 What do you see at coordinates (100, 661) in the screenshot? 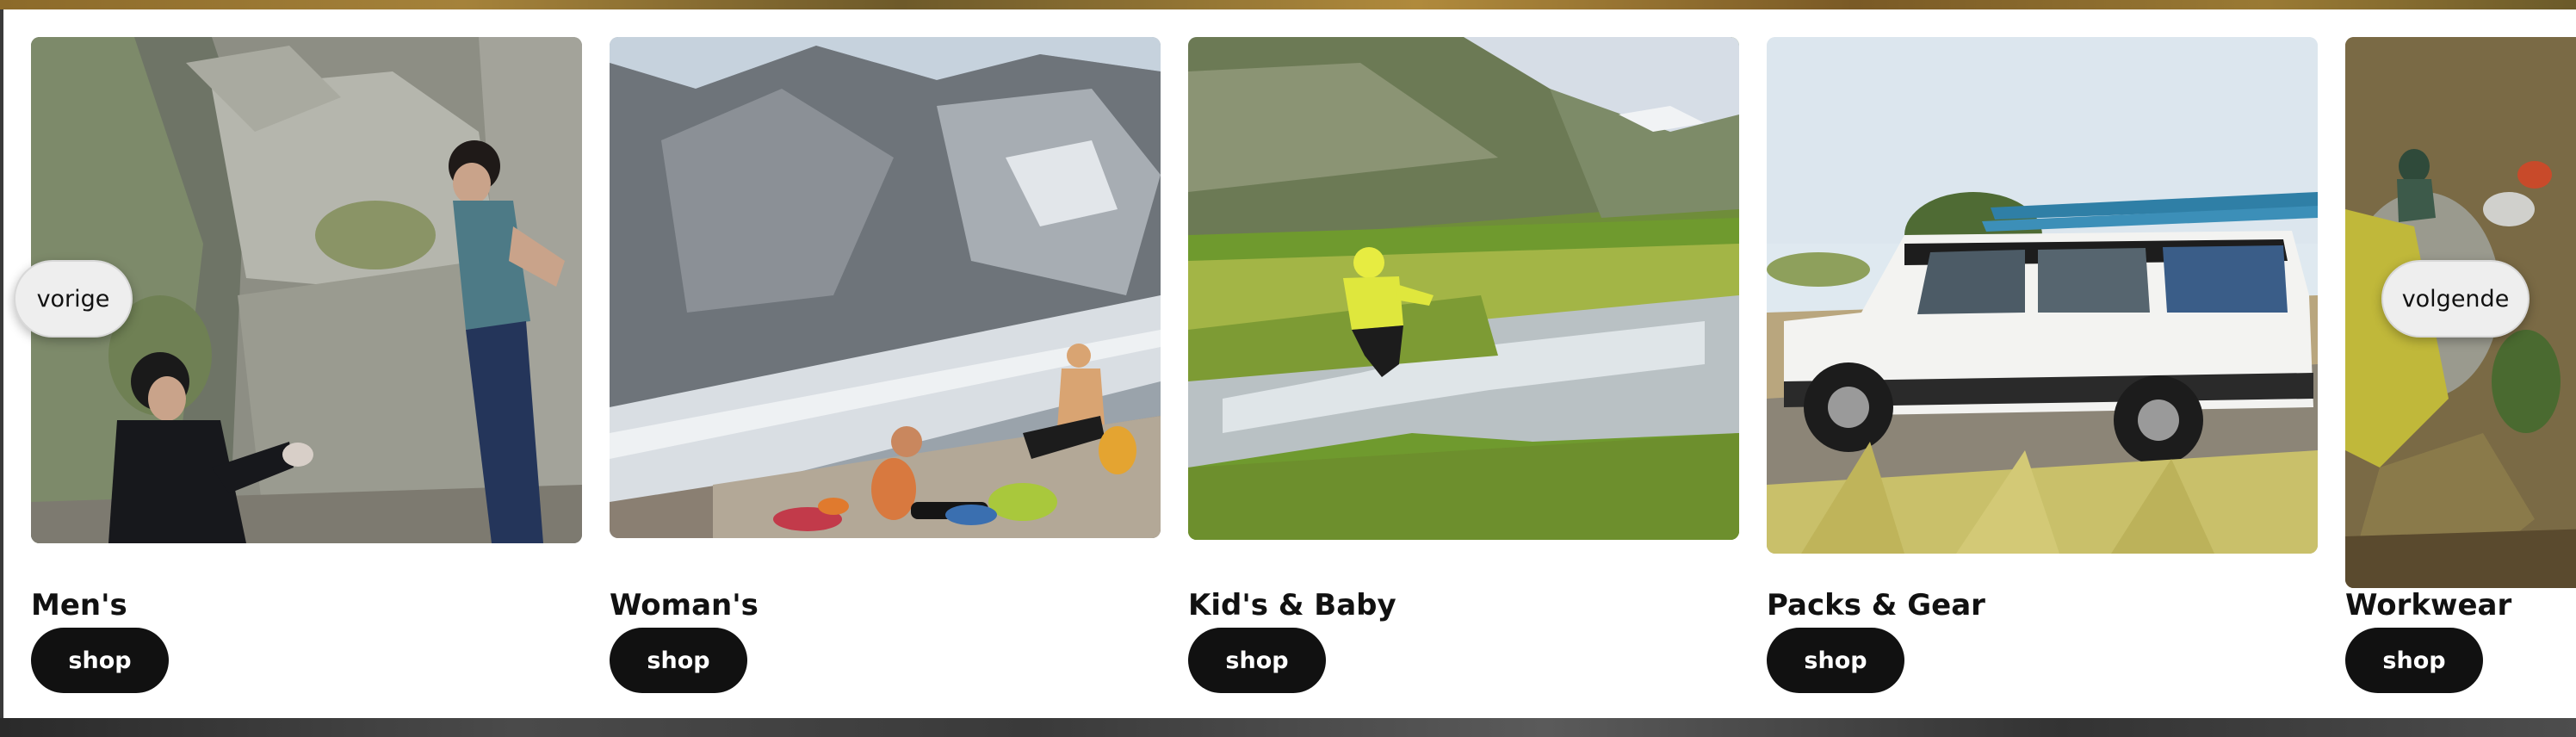
I see `shop-button-mens: shop` at bounding box center [100, 661].